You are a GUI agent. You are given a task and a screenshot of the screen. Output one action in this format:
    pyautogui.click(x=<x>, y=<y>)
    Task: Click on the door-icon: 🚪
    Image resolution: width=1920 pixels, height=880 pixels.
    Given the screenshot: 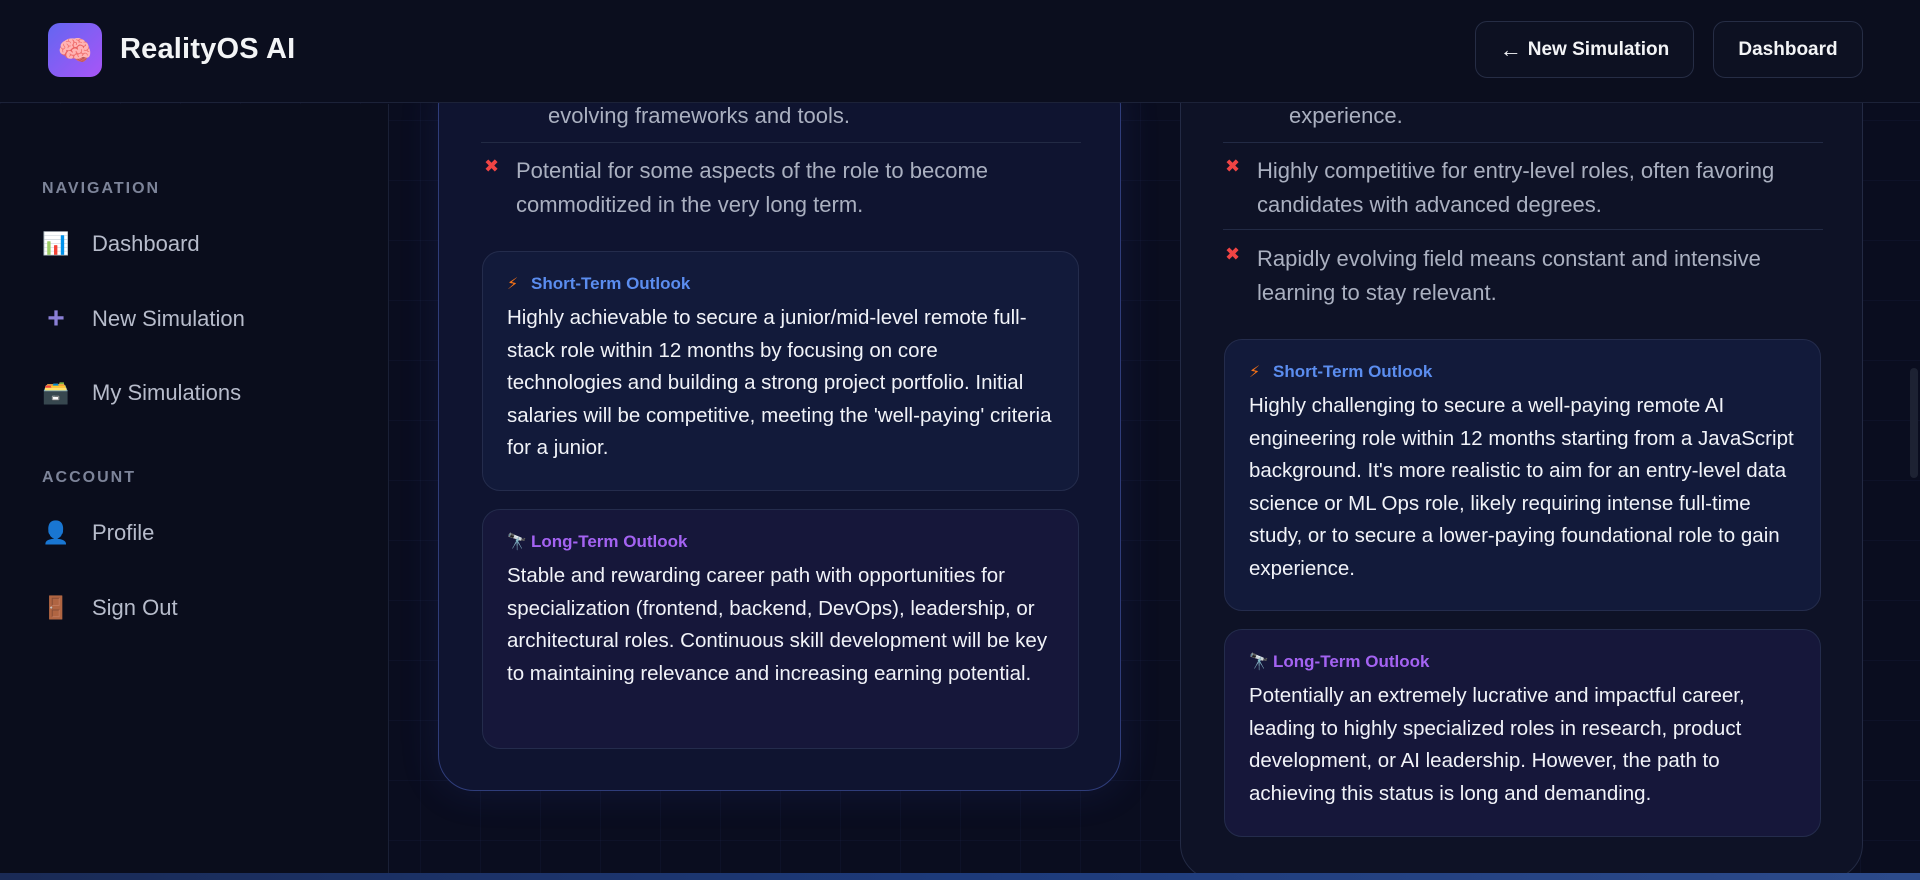 What is the action you would take?
    pyautogui.click(x=56, y=607)
    